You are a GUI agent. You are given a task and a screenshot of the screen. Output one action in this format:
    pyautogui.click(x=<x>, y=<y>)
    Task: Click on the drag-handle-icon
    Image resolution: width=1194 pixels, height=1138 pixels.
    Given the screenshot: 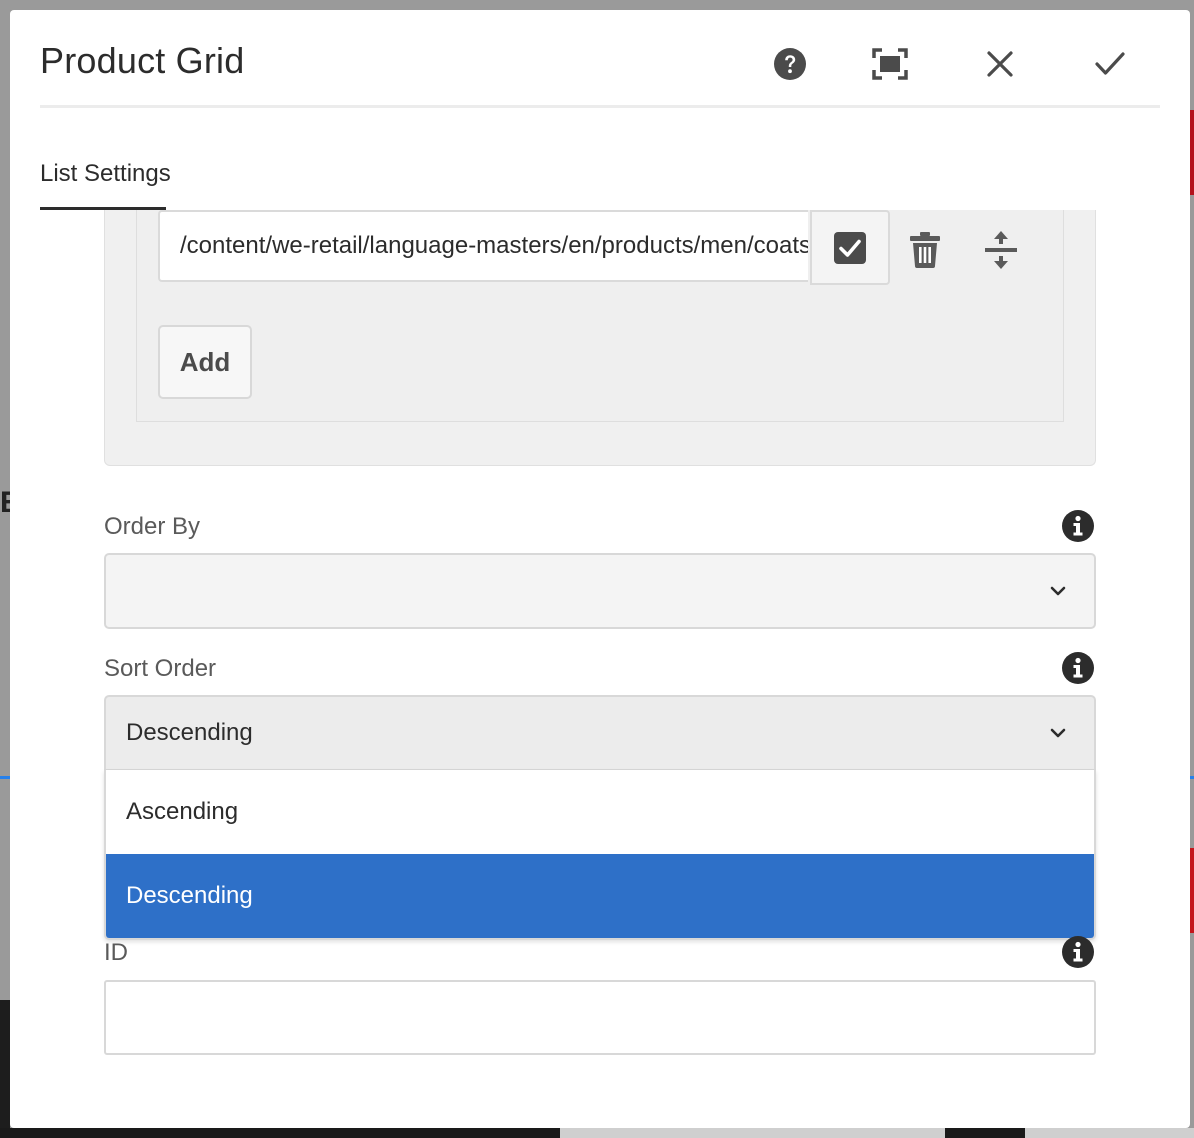 What is the action you would take?
    pyautogui.click(x=1001, y=250)
    